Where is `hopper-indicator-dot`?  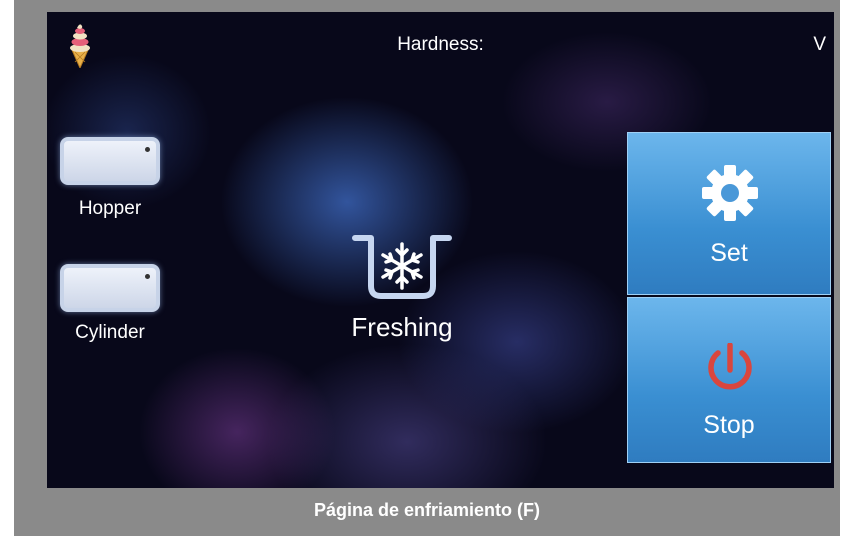 hopper-indicator-dot is located at coordinates (147, 149).